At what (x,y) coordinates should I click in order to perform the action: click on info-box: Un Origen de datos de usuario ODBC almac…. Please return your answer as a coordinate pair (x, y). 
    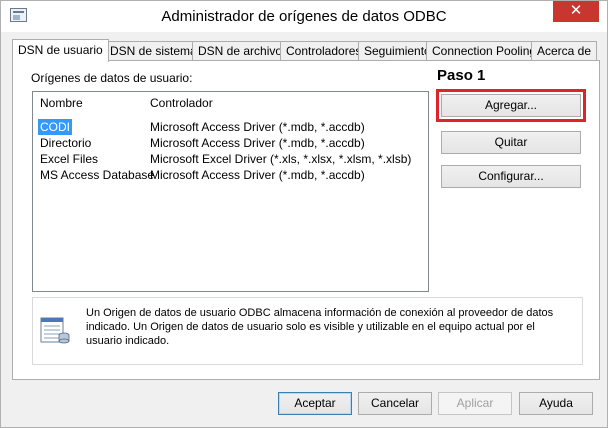
    Looking at the image, I should click on (307, 331).